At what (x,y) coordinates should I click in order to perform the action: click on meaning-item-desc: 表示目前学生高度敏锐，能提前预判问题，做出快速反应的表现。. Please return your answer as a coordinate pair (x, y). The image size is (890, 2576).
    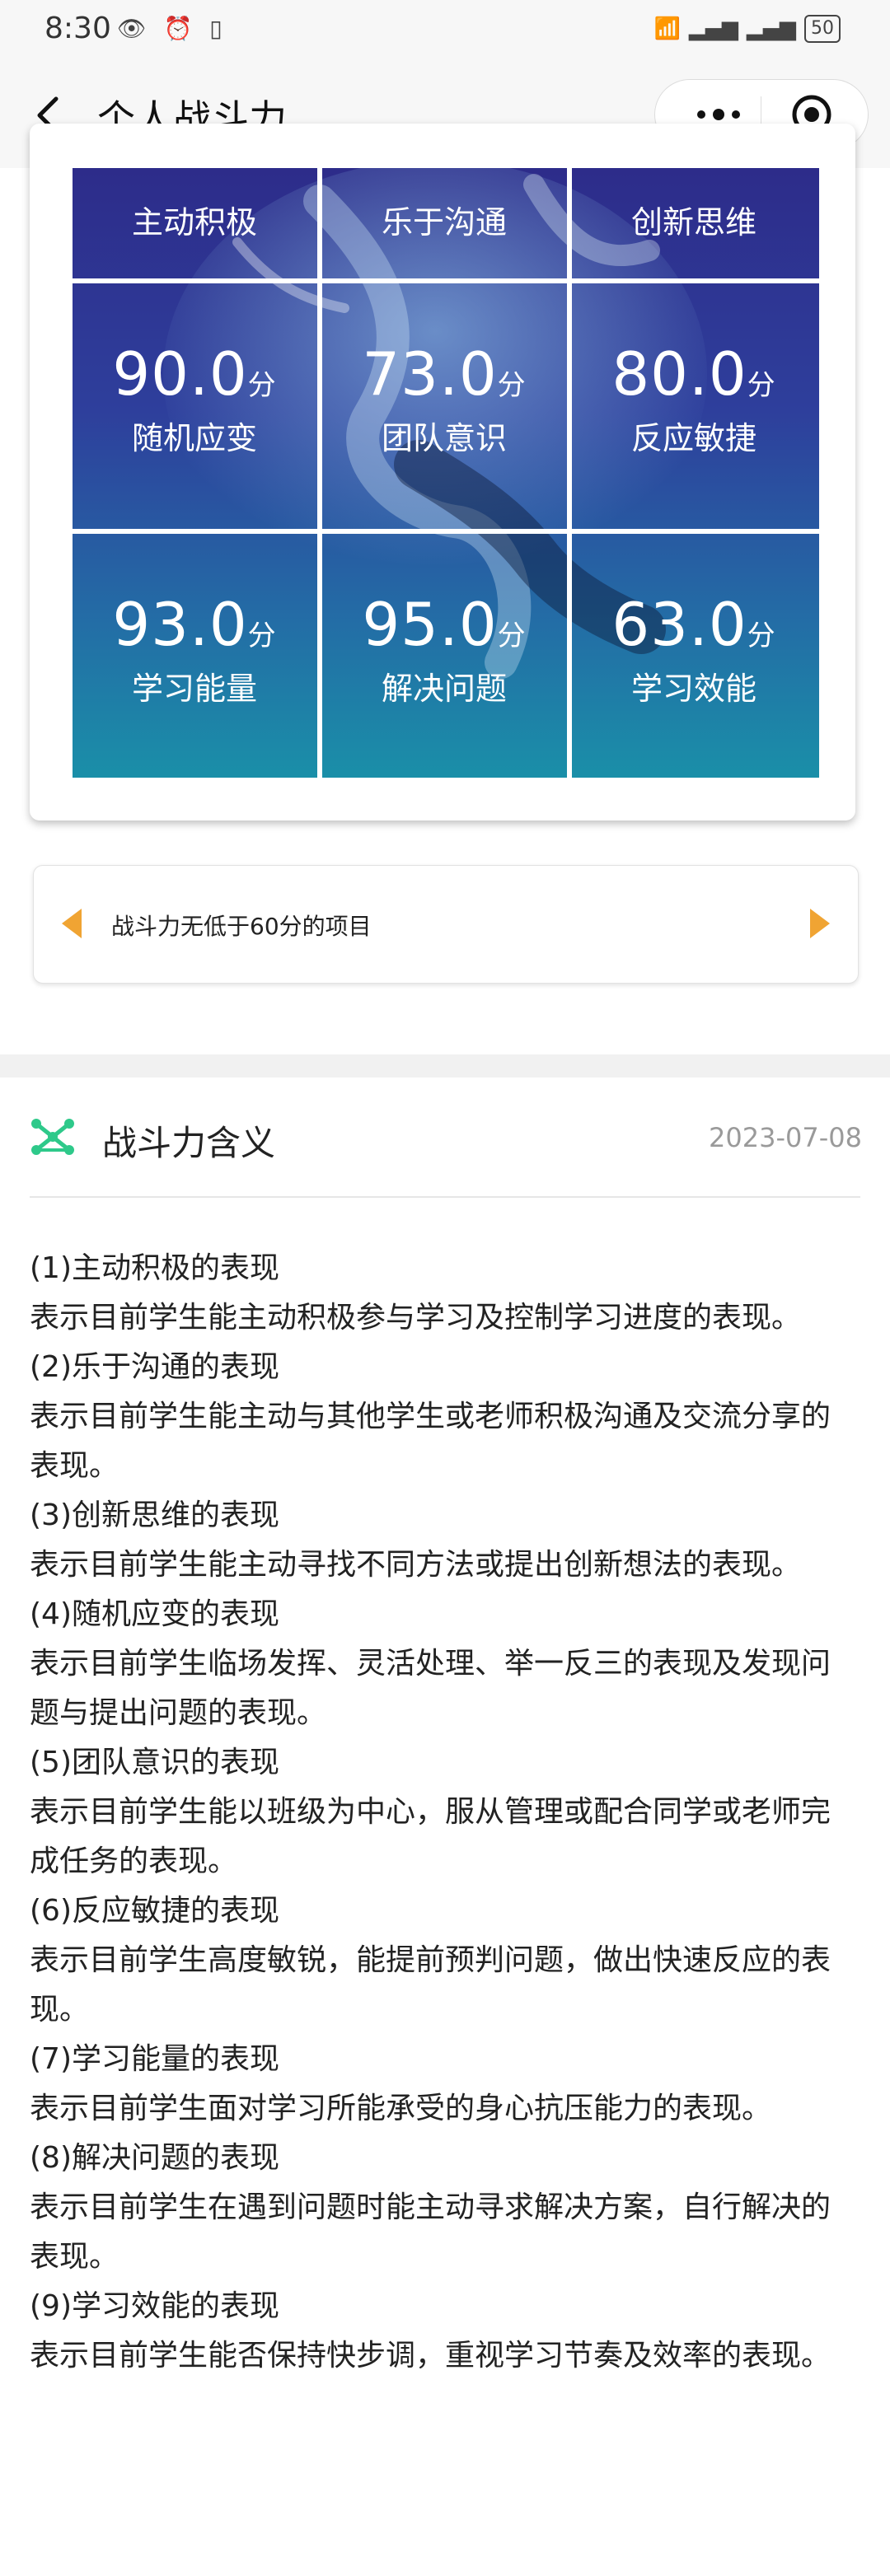
    Looking at the image, I should click on (430, 1985).